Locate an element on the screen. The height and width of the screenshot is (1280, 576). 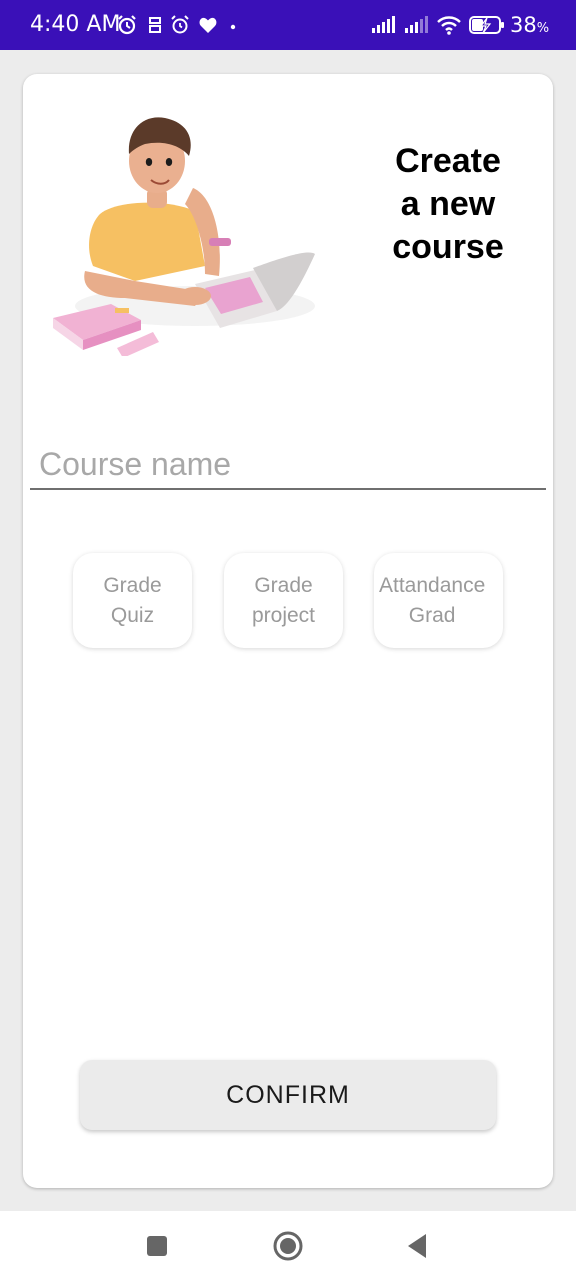
home-icon is located at coordinates (288, 1246).